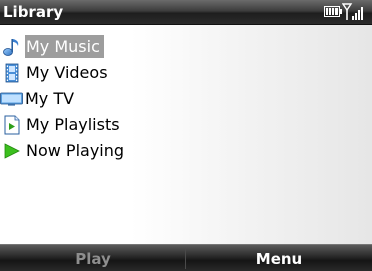  What do you see at coordinates (93, 259) in the screenshot?
I see `play-softkey: Play` at bounding box center [93, 259].